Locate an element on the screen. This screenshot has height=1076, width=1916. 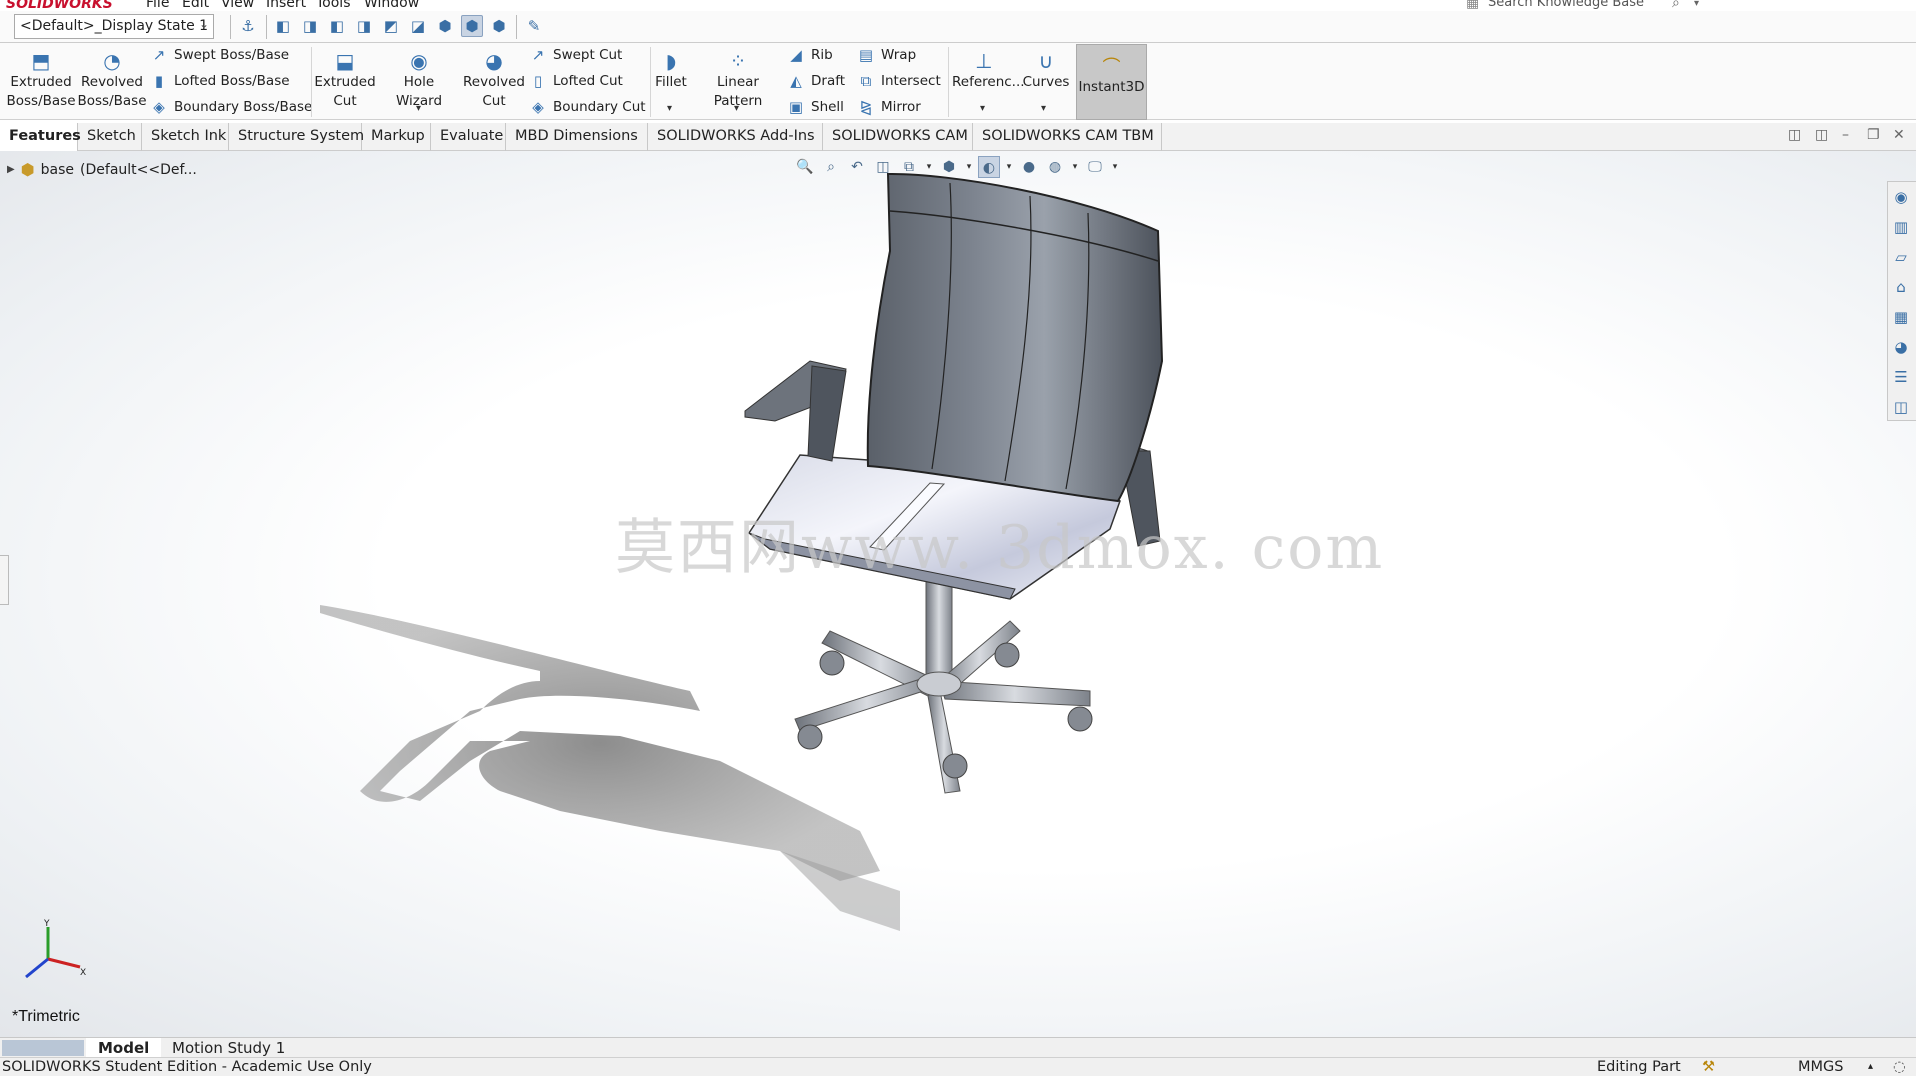
menu-file: File is located at coordinates (157, 5).